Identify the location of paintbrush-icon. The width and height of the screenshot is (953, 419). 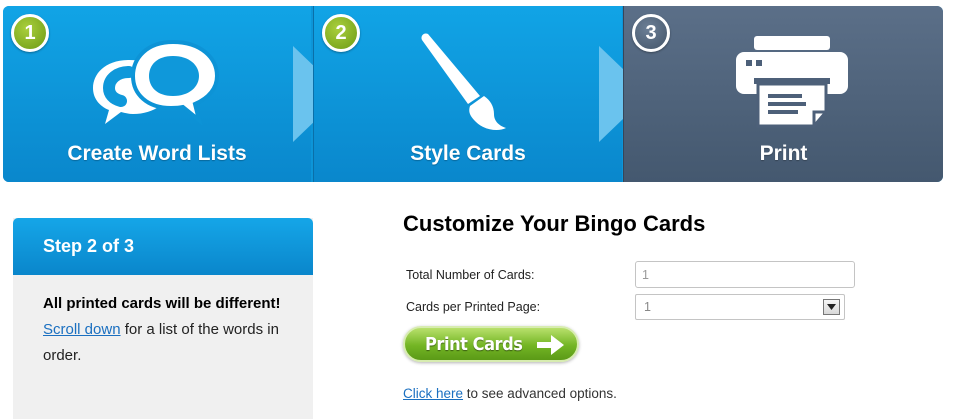
(463, 81).